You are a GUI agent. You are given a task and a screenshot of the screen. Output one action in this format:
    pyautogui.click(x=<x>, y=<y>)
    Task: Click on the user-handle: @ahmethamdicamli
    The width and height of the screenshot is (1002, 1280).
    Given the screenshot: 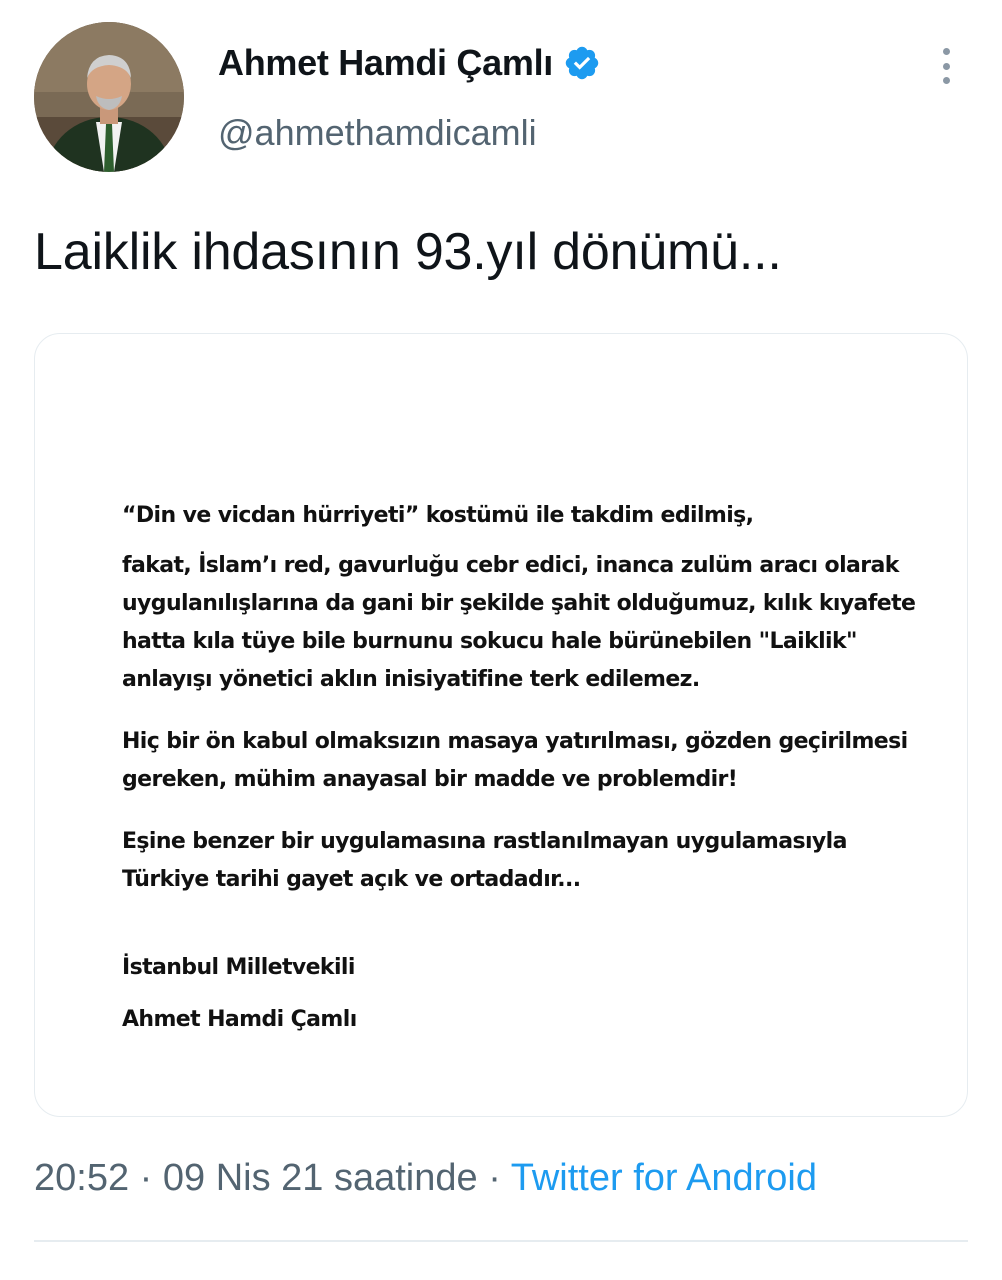 What is the action you would take?
    pyautogui.click(x=377, y=133)
    